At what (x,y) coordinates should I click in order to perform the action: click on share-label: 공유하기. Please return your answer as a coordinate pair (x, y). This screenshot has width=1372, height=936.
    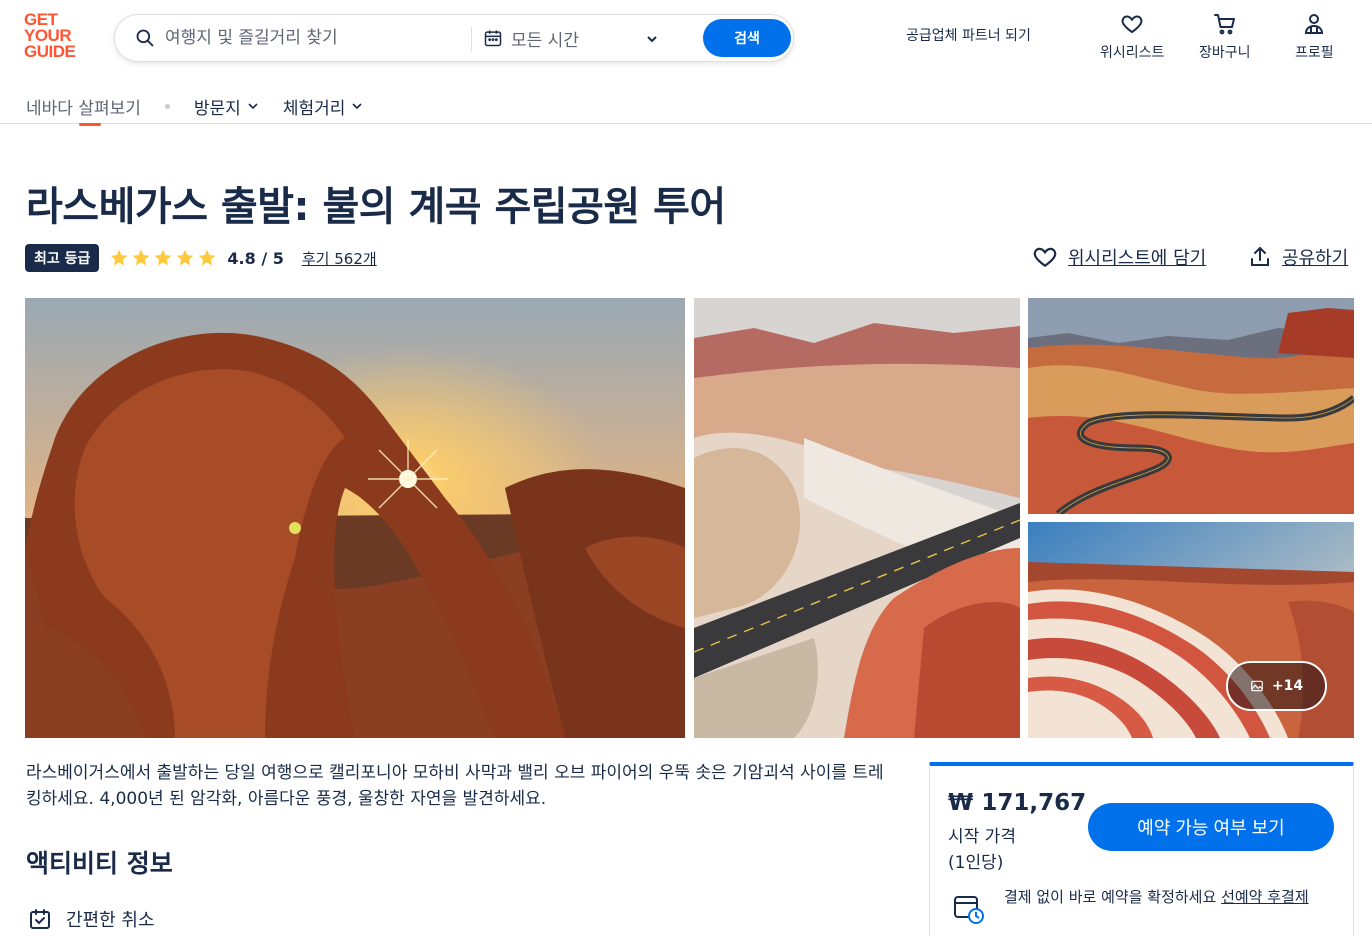
    Looking at the image, I should click on (1315, 258).